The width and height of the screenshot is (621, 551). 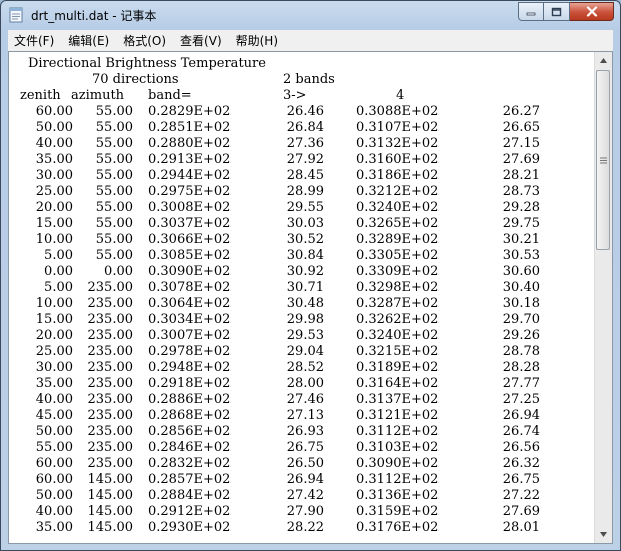 I want to click on header-title: Directional Brightness Temperature, so click(x=147, y=63).